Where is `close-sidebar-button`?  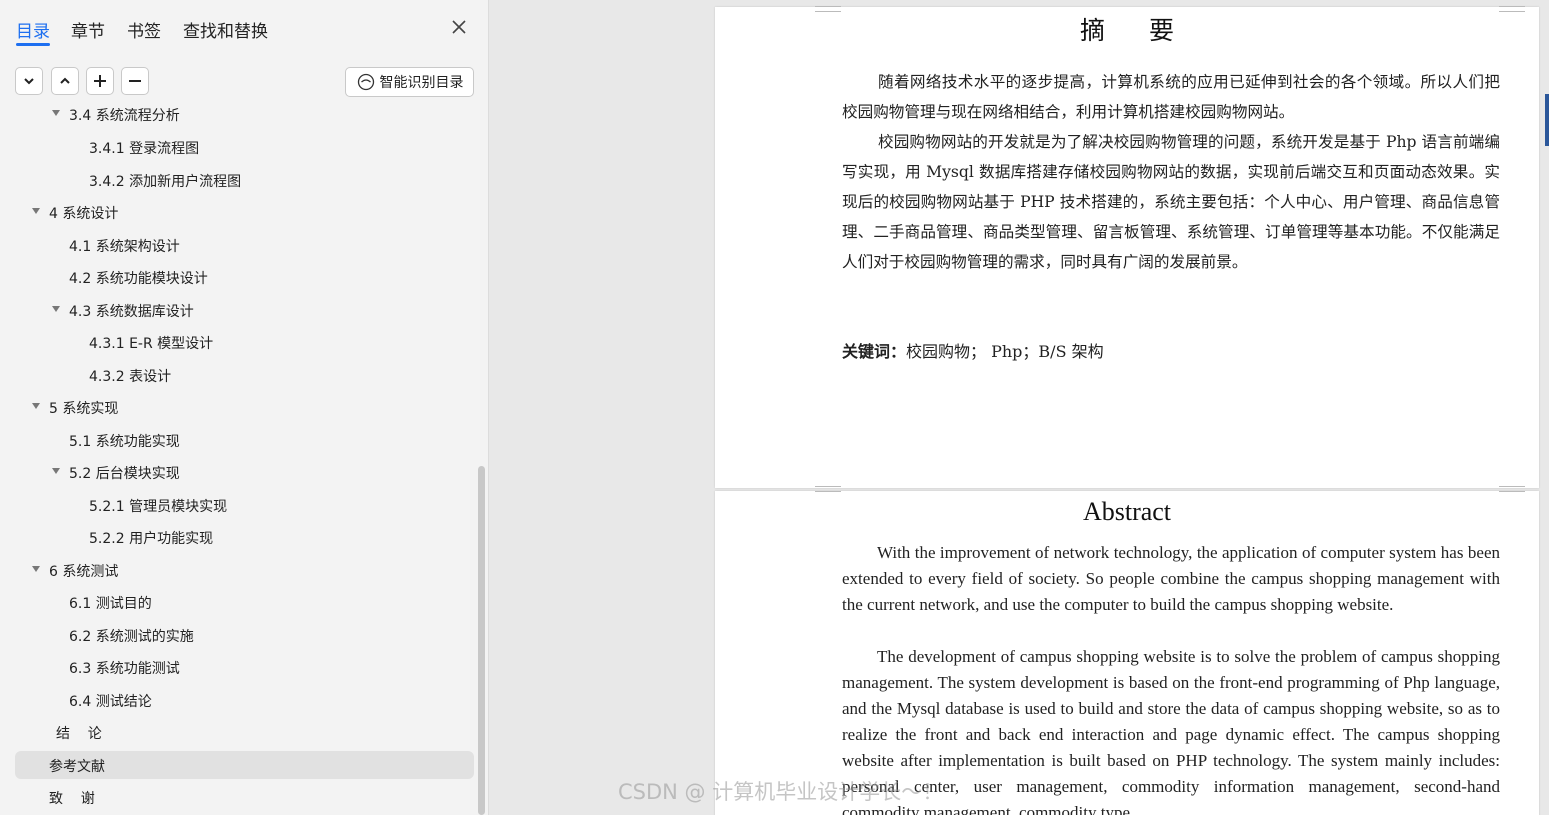
close-sidebar-button is located at coordinates (459, 27).